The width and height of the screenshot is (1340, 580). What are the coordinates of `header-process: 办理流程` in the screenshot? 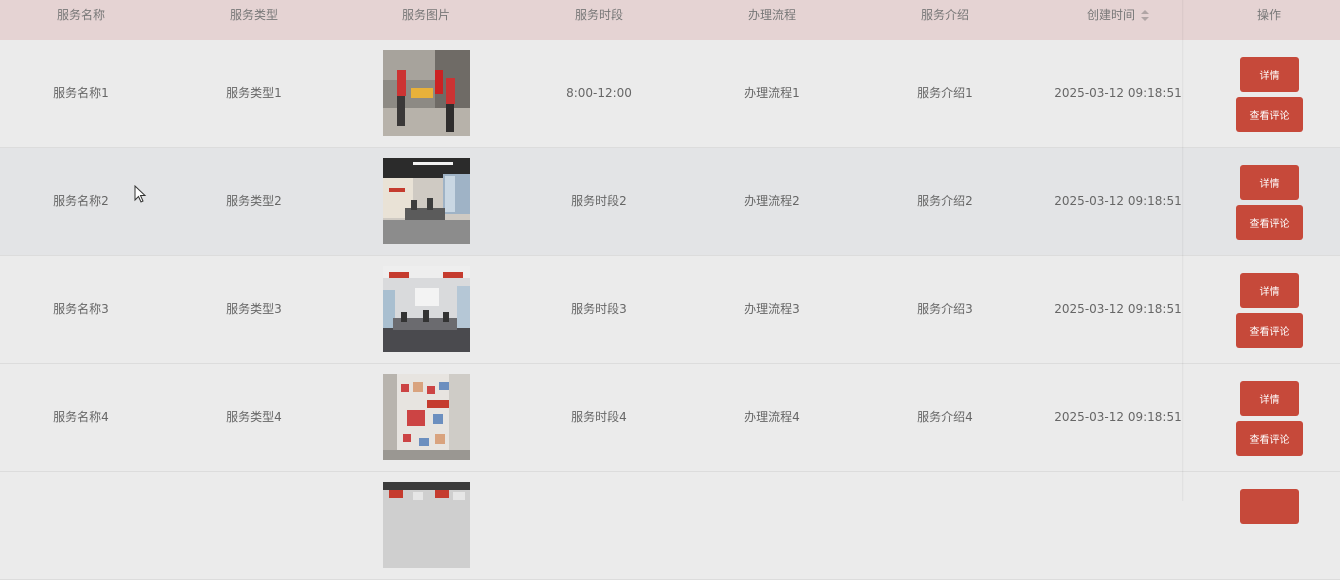 It's located at (772, 15).